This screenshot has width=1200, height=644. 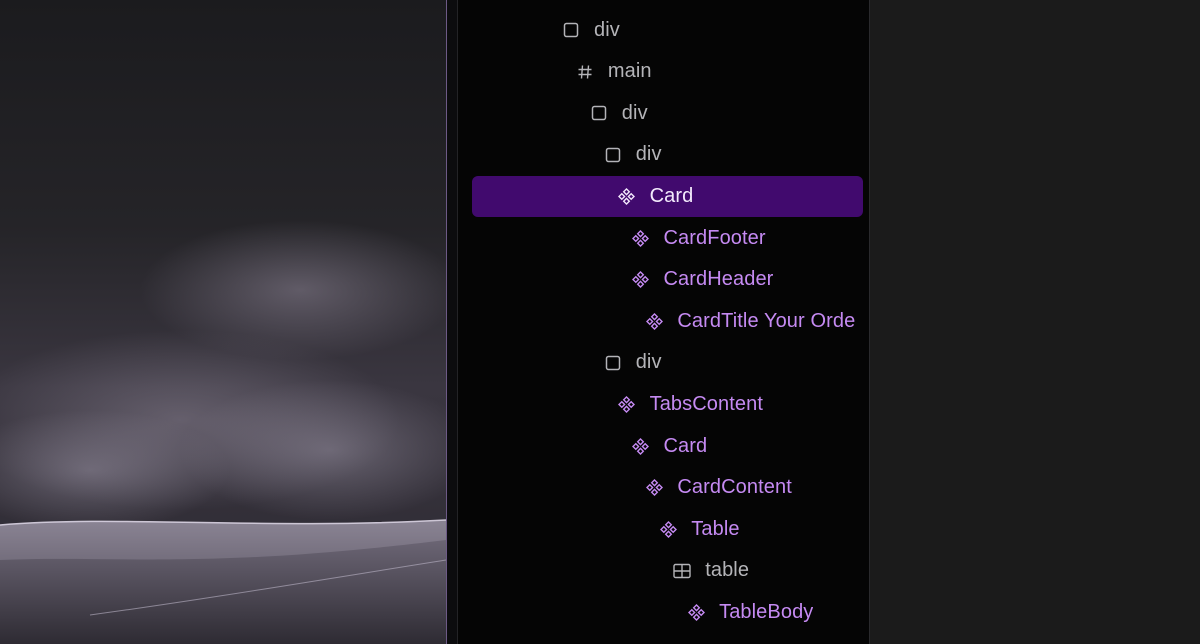 What do you see at coordinates (585, 72) in the screenshot?
I see `hash-icon` at bounding box center [585, 72].